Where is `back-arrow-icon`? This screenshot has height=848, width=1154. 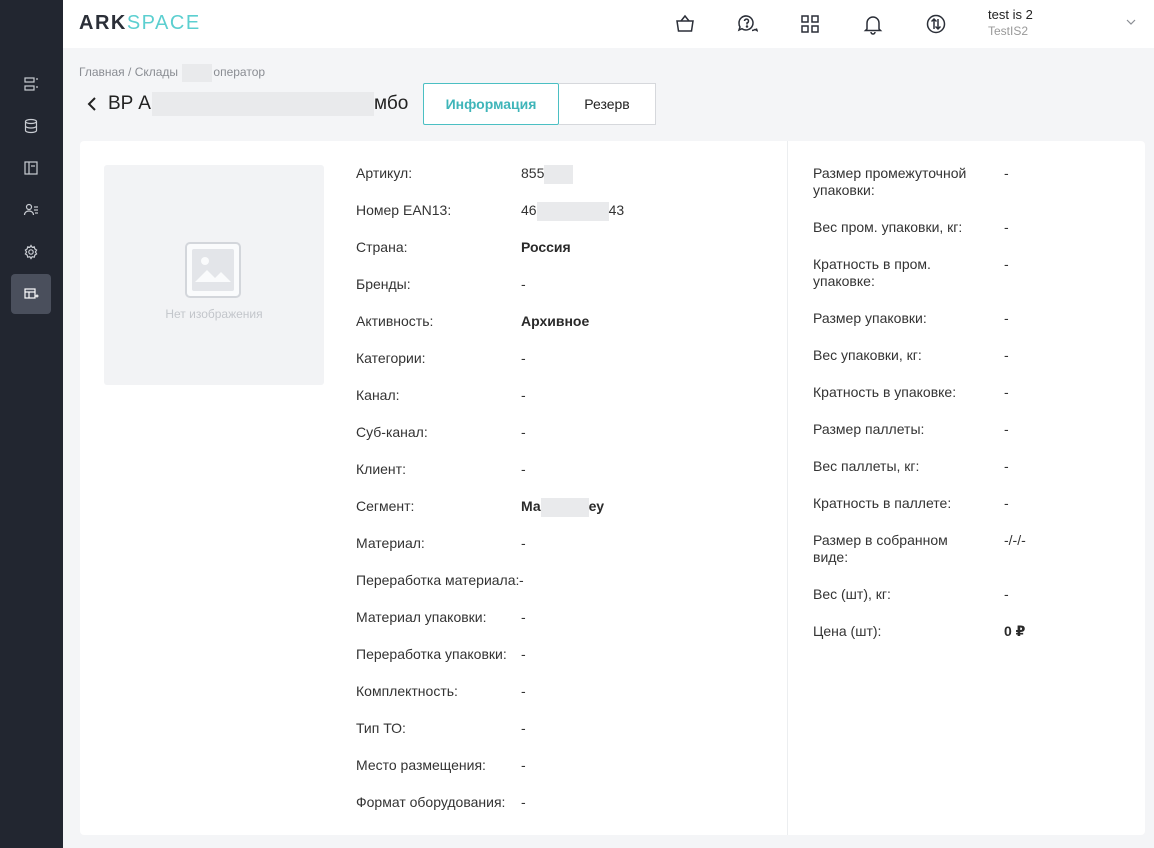
back-arrow-icon is located at coordinates (92, 104).